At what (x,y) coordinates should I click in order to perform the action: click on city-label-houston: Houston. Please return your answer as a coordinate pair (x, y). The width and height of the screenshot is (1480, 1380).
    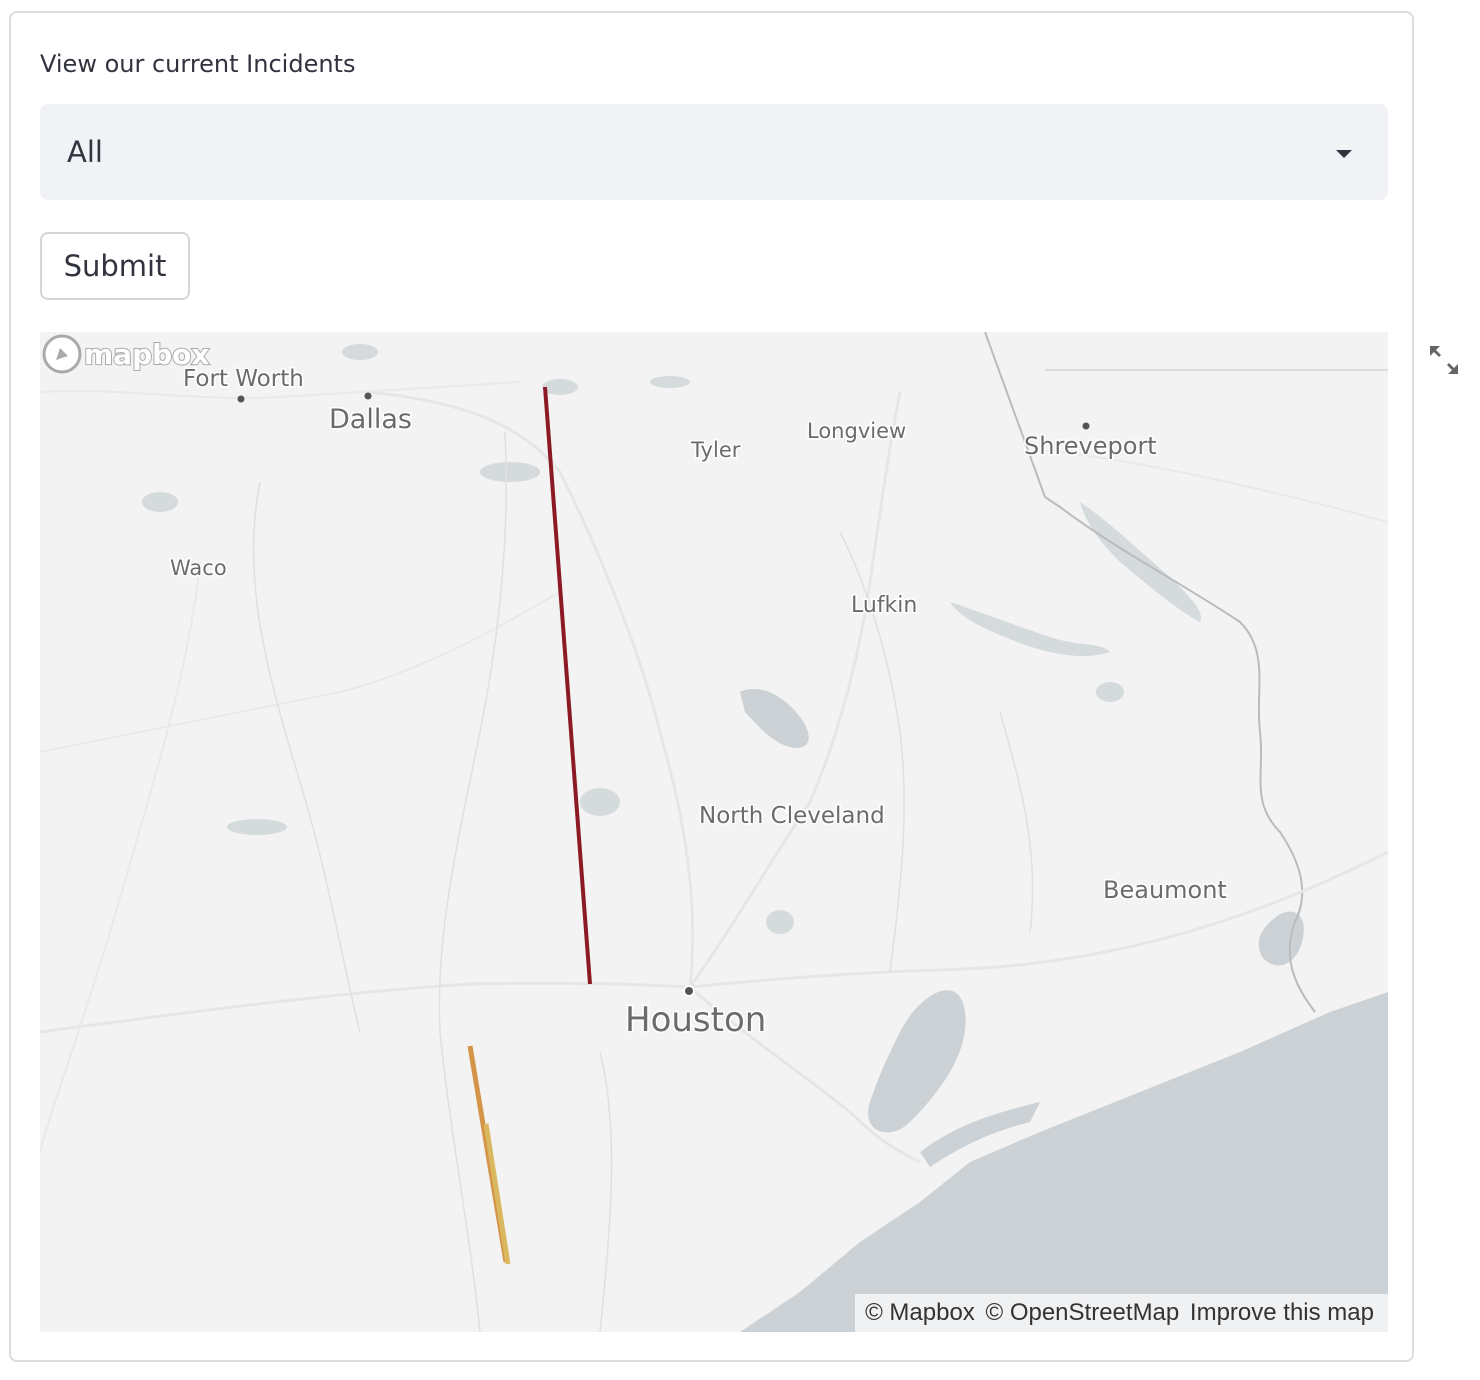
    Looking at the image, I should click on (695, 1020).